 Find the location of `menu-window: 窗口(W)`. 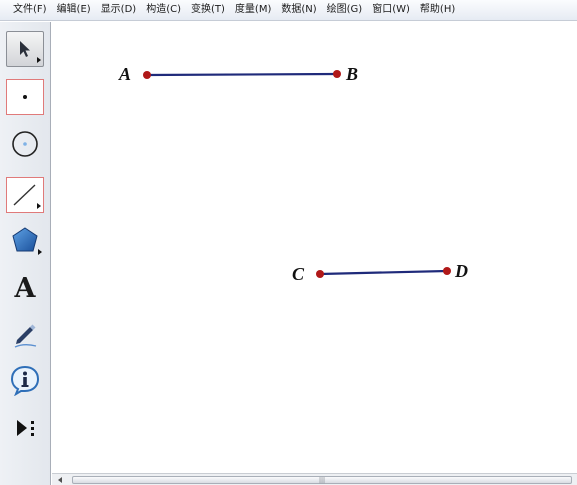

menu-window: 窗口(W) is located at coordinates (391, 10).